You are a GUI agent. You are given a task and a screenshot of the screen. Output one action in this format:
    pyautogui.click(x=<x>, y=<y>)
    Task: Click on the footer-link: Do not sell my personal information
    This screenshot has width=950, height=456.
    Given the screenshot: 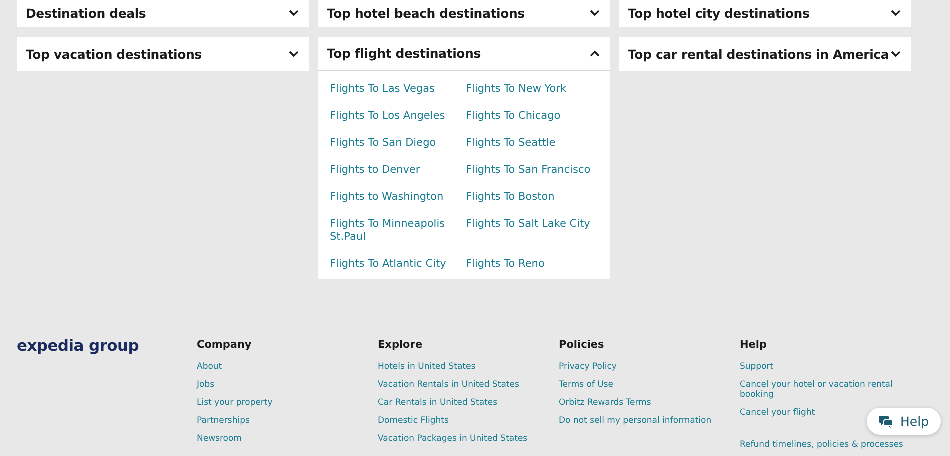 What is the action you would take?
    pyautogui.click(x=635, y=421)
    